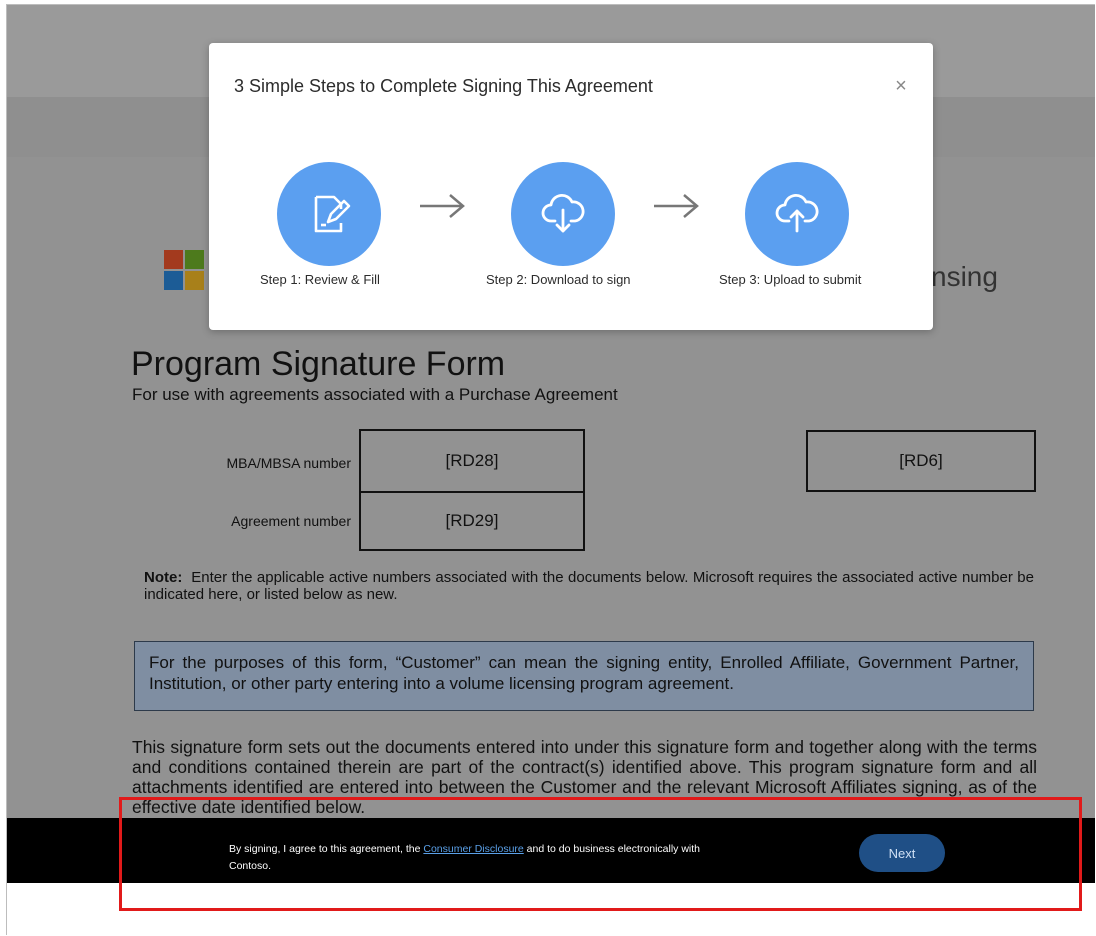 The height and width of the screenshot is (936, 1096). I want to click on form-title: Program Signature Form, so click(318, 364).